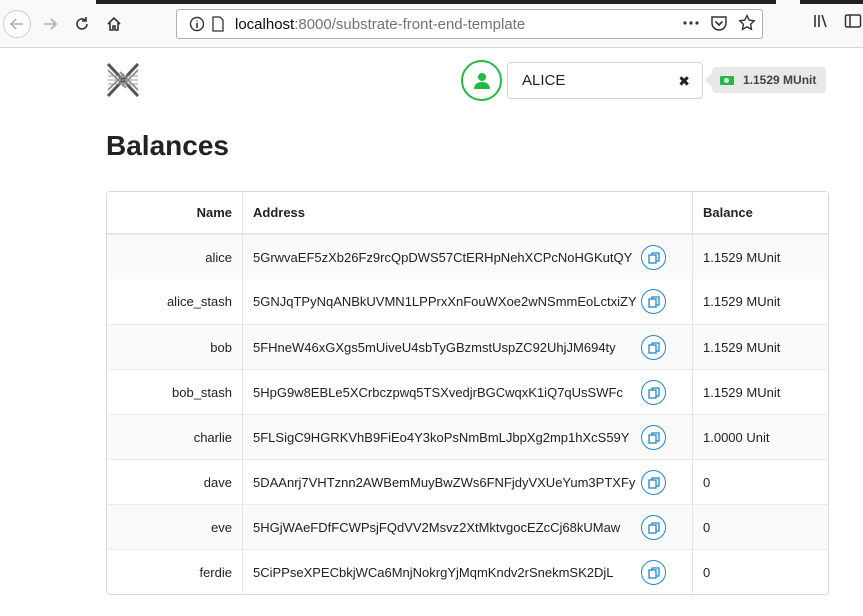  I want to click on star-icon, so click(747, 23).